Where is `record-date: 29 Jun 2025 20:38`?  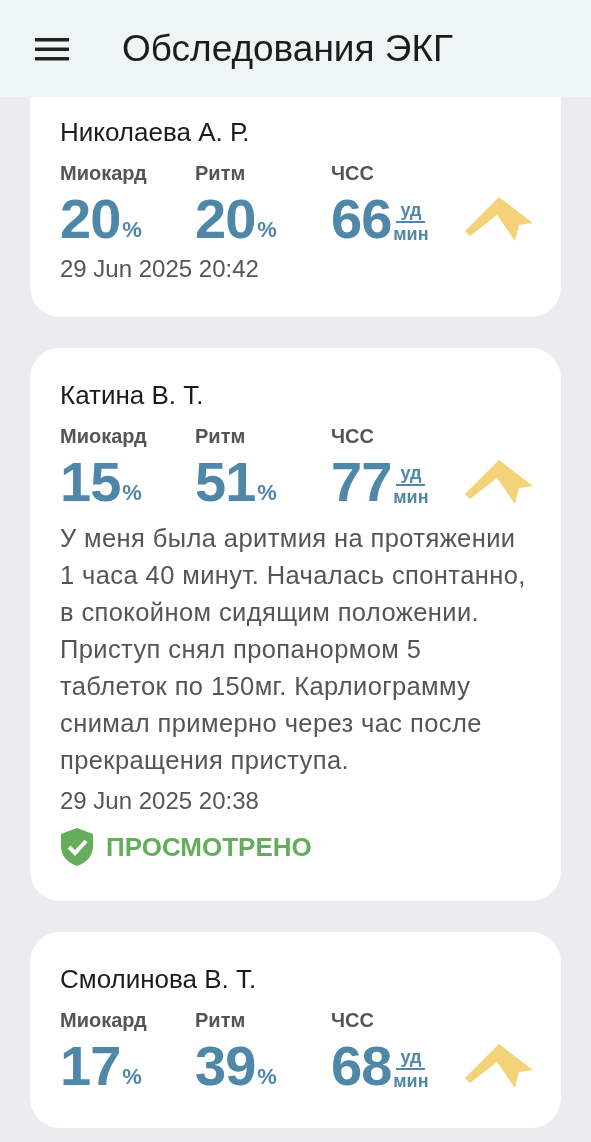 record-date: 29 Jun 2025 20:38 is located at coordinates (160, 801).